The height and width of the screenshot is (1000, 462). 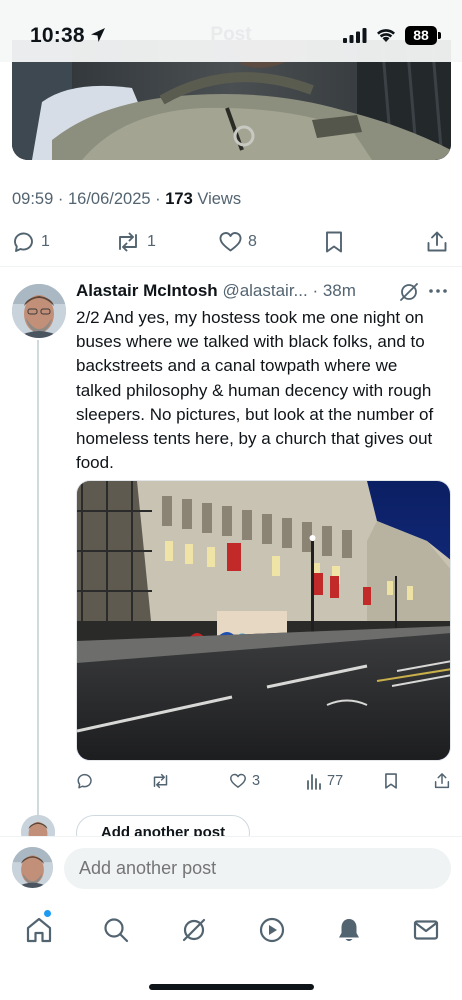 What do you see at coordinates (109, 199) in the screenshot?
I see `post-date: 16/06/2025` at bounding box center [109, 199].